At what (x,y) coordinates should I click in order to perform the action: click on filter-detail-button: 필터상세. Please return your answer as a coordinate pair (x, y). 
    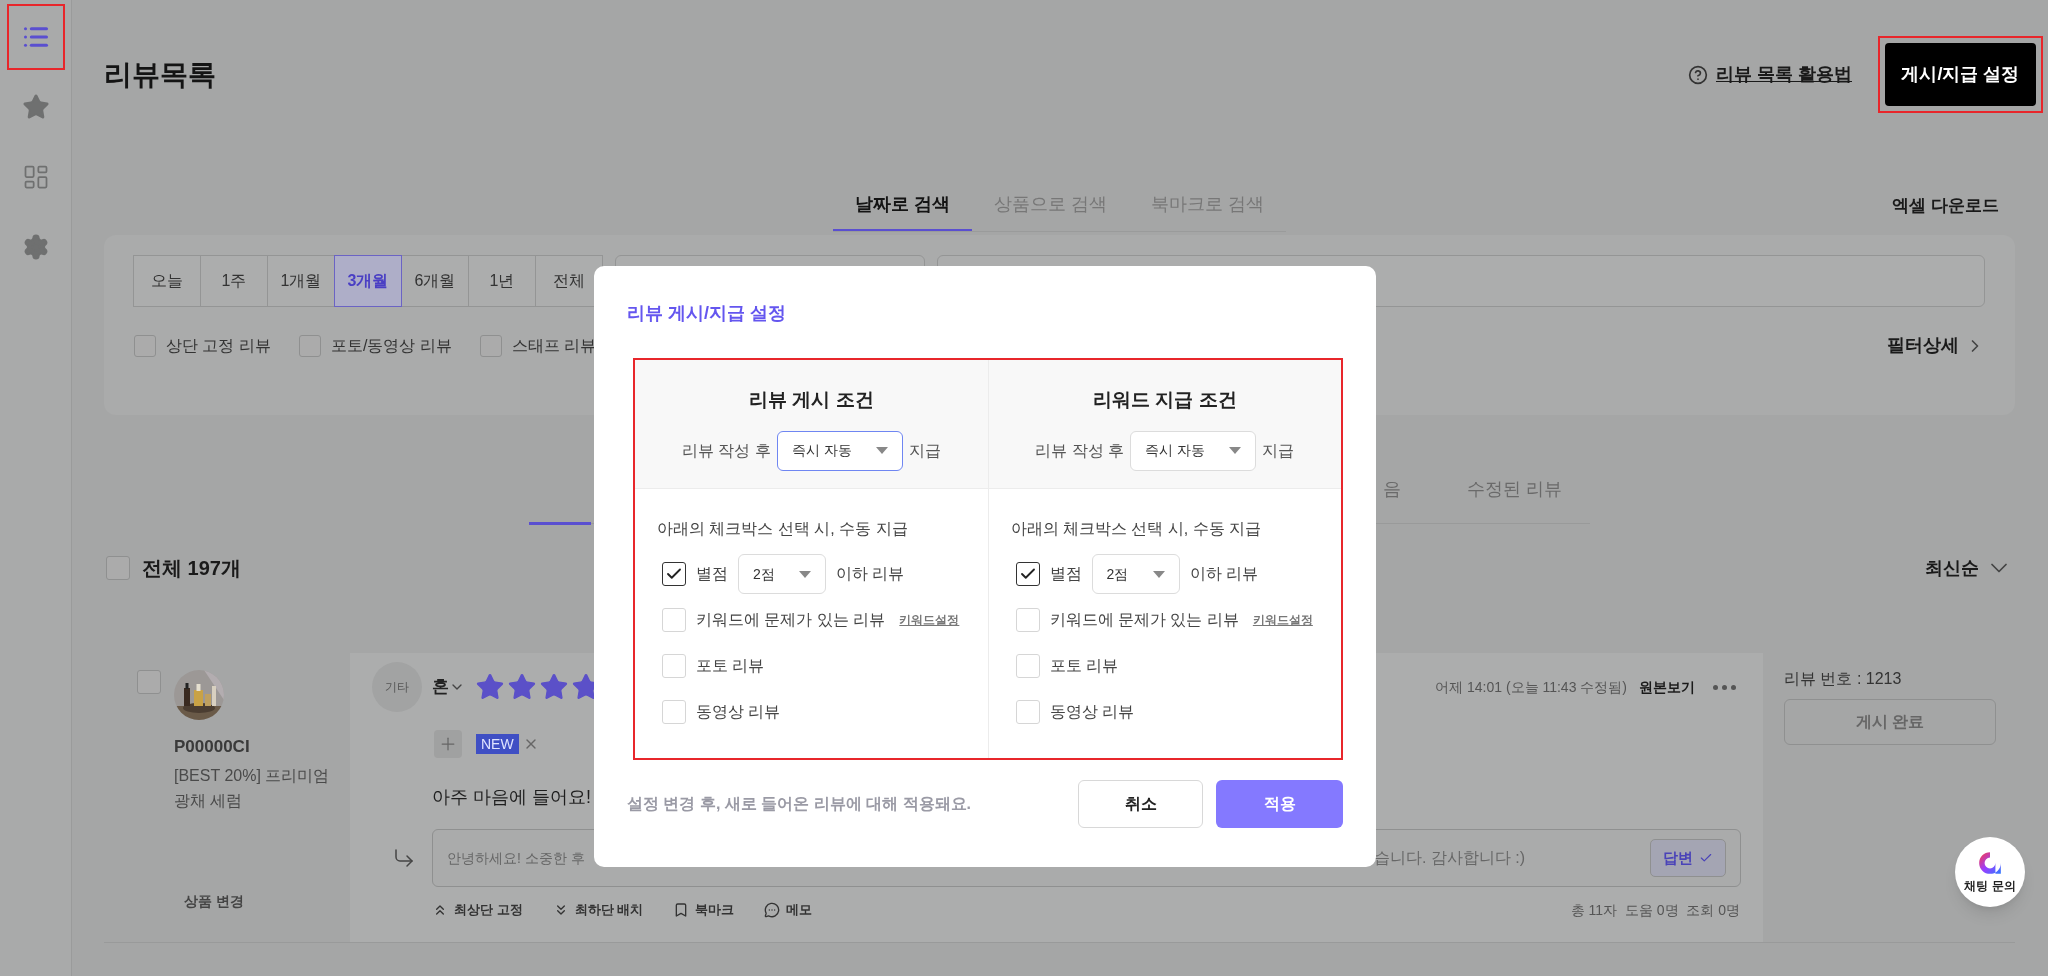
    Looking at the image, I should click on (1936, 345).